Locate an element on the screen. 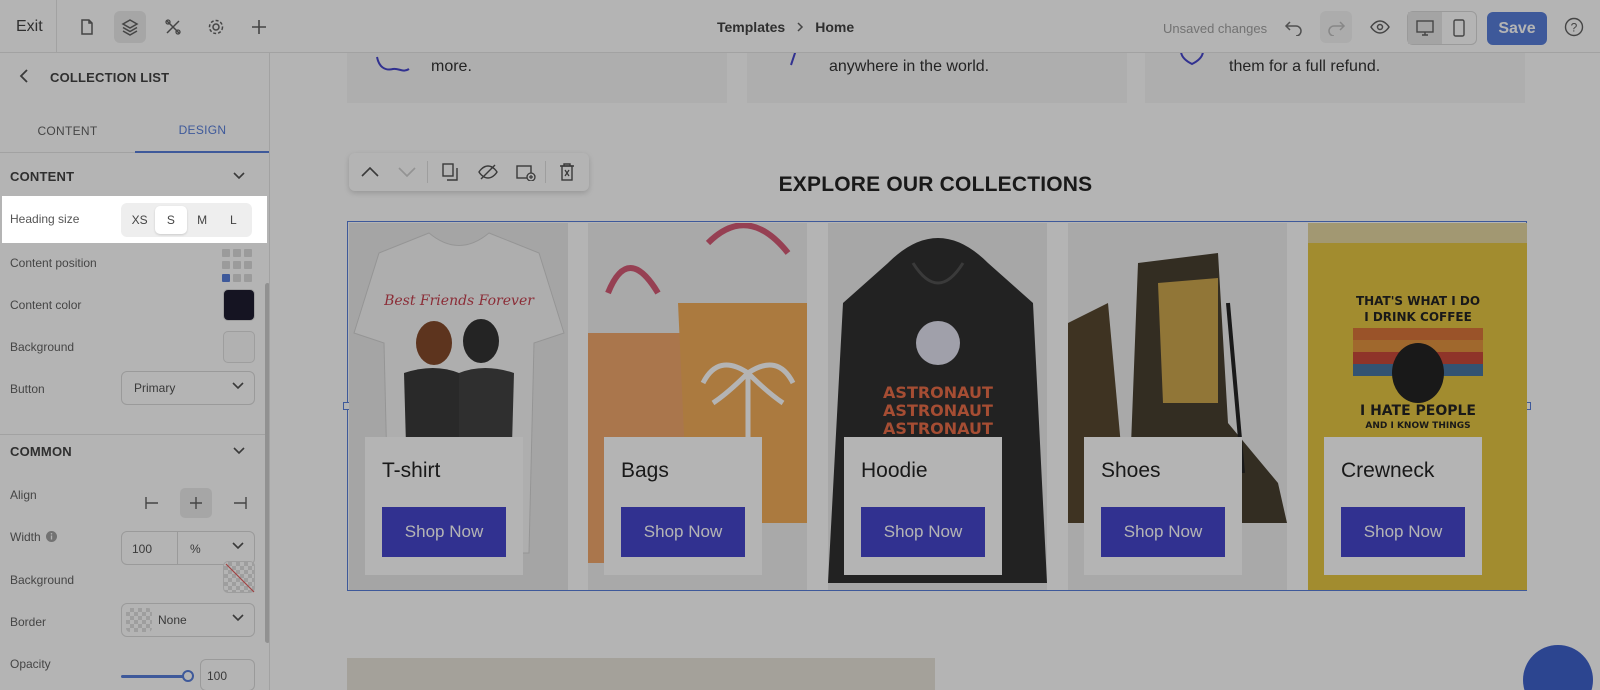 The width and height of the screenshot is (1600, 690). width-input: 100 % is located at coordinates (188, 548).